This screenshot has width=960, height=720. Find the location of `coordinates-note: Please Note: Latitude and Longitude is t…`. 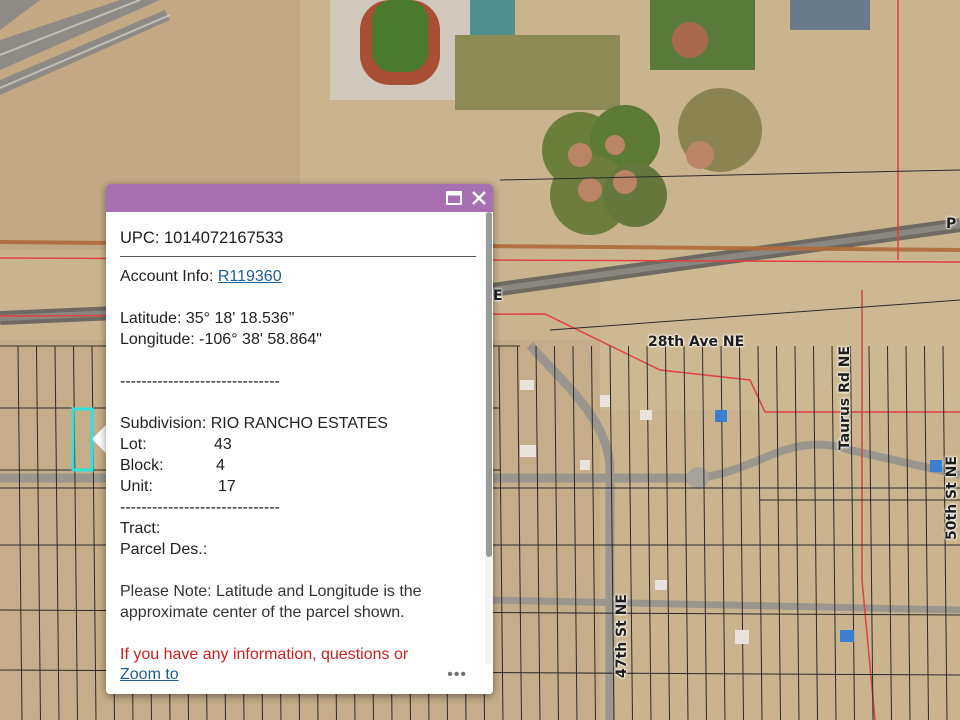

coordinates-note: Please Note: Latitude and Longitude is t… is located at coordinates (271, 602).